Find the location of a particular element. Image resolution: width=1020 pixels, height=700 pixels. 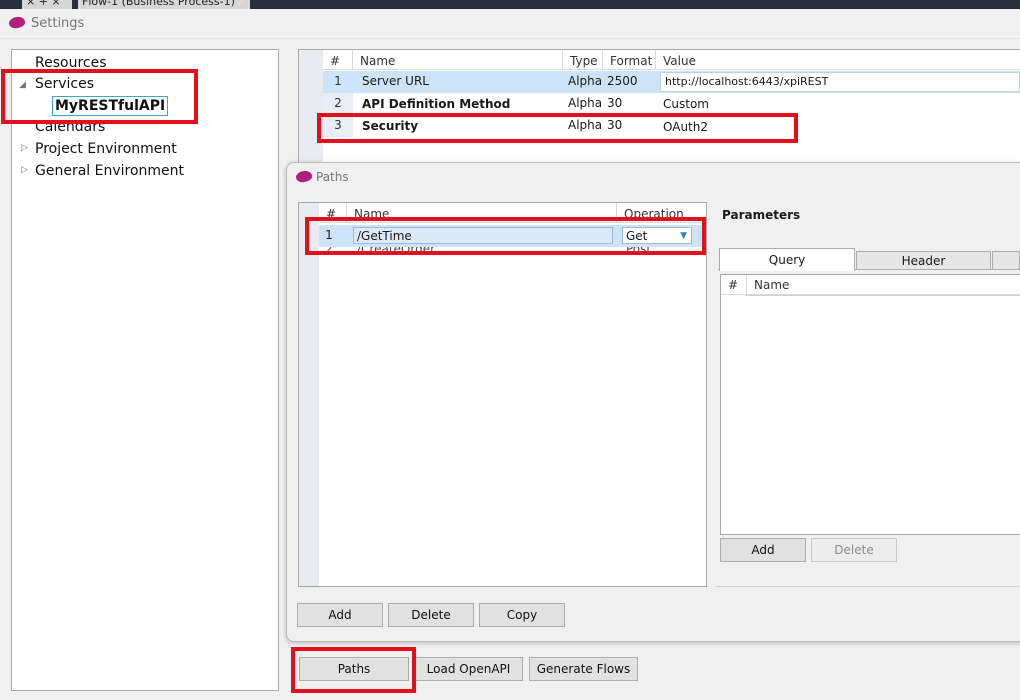

tab-flow-1-label: Flow-1 (Business Process-1) is located at coordinates (158, 4).